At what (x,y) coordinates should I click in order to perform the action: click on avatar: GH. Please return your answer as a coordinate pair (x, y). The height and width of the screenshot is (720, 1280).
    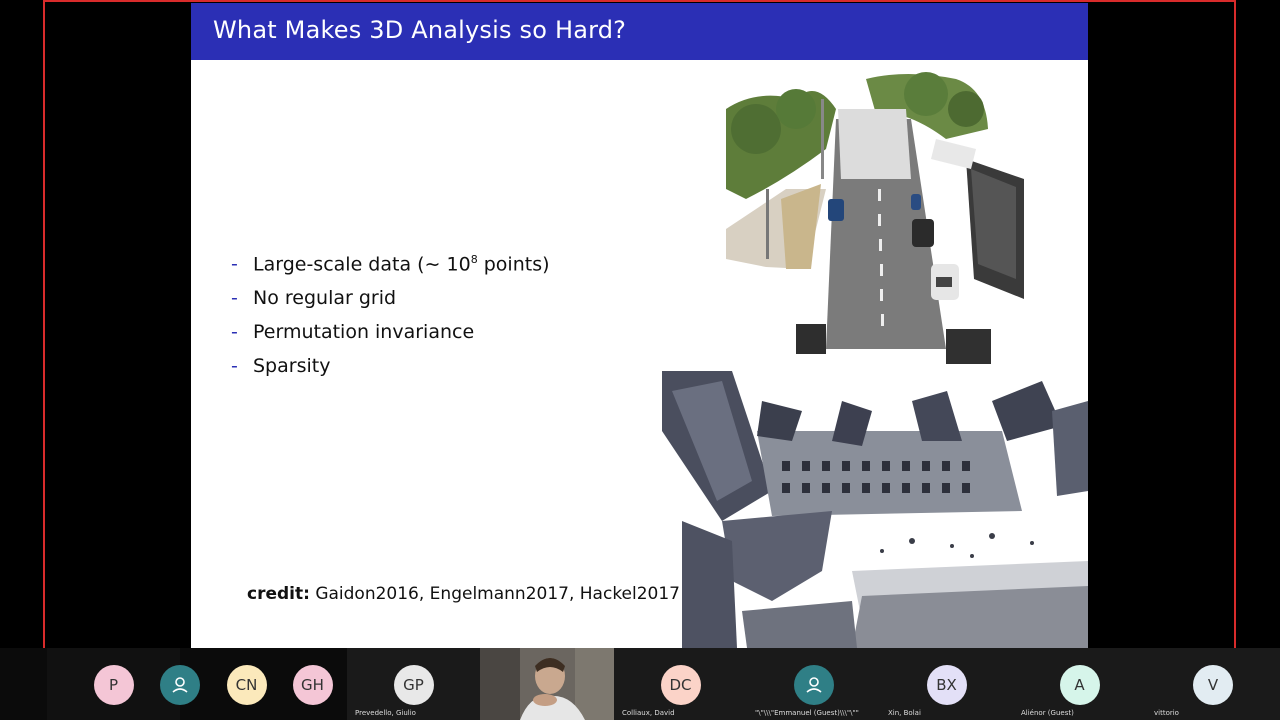
    Looking at the image, I should click on (312, 685).